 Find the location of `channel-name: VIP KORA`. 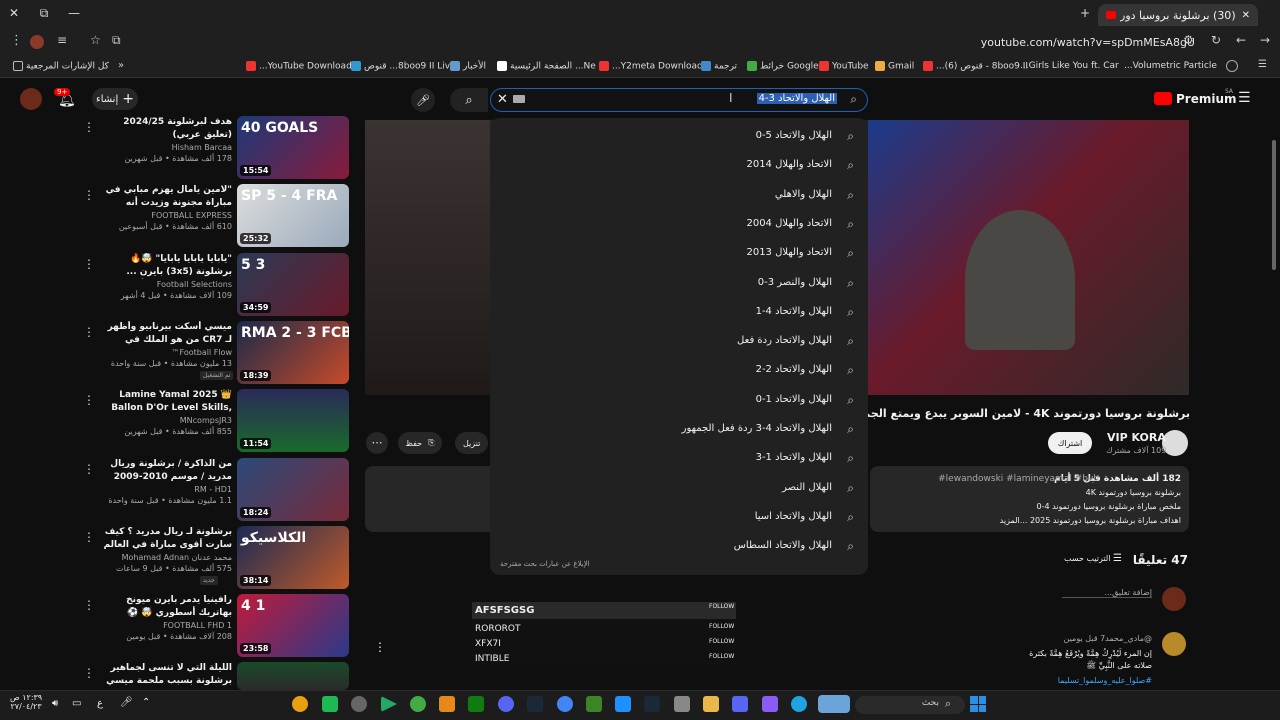

channel-name: VIP KORA is located at coordinates (1136, 437).